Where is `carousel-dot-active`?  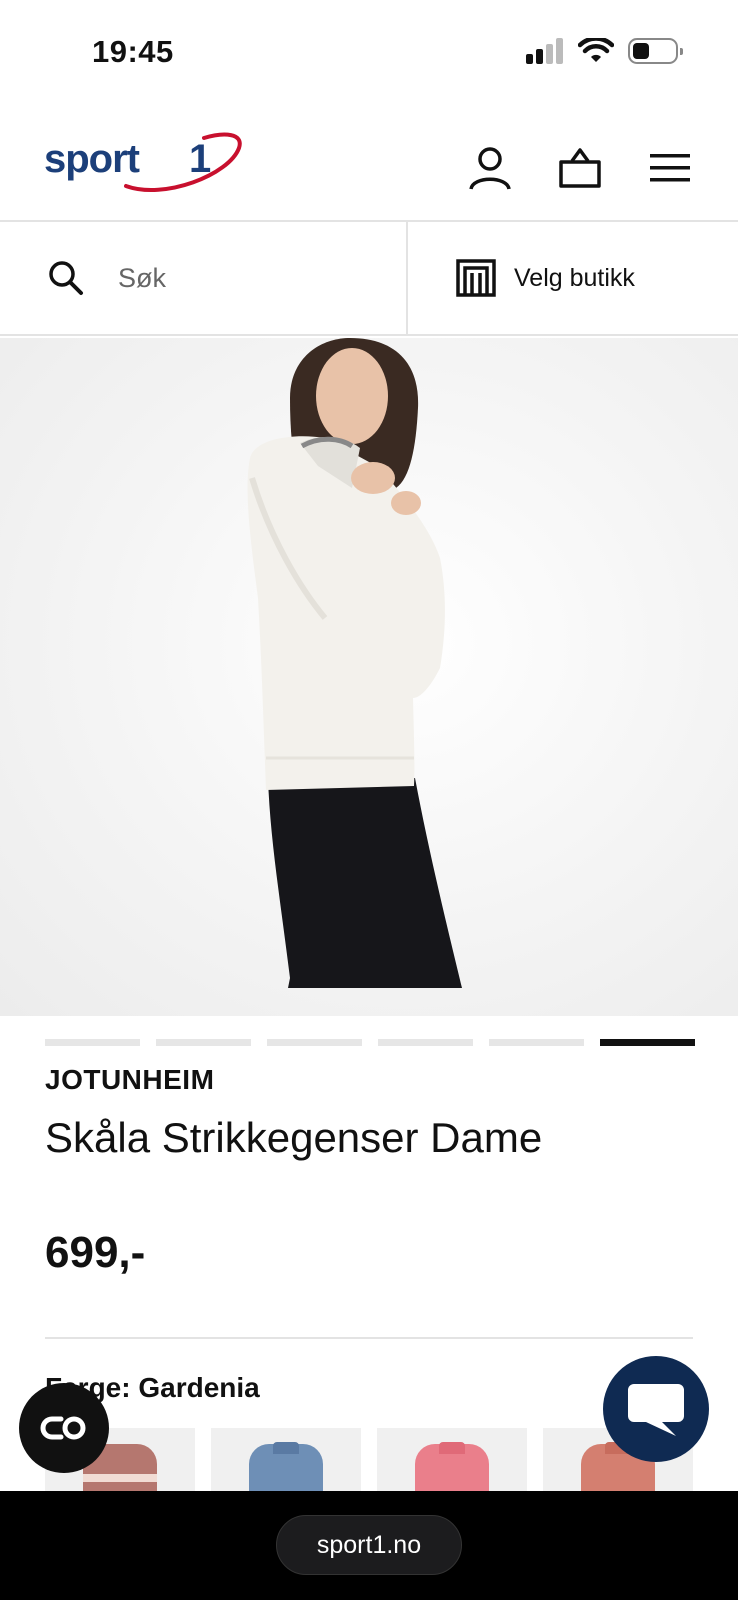 carousel-dot-active is located at coordinates (647, 1042).